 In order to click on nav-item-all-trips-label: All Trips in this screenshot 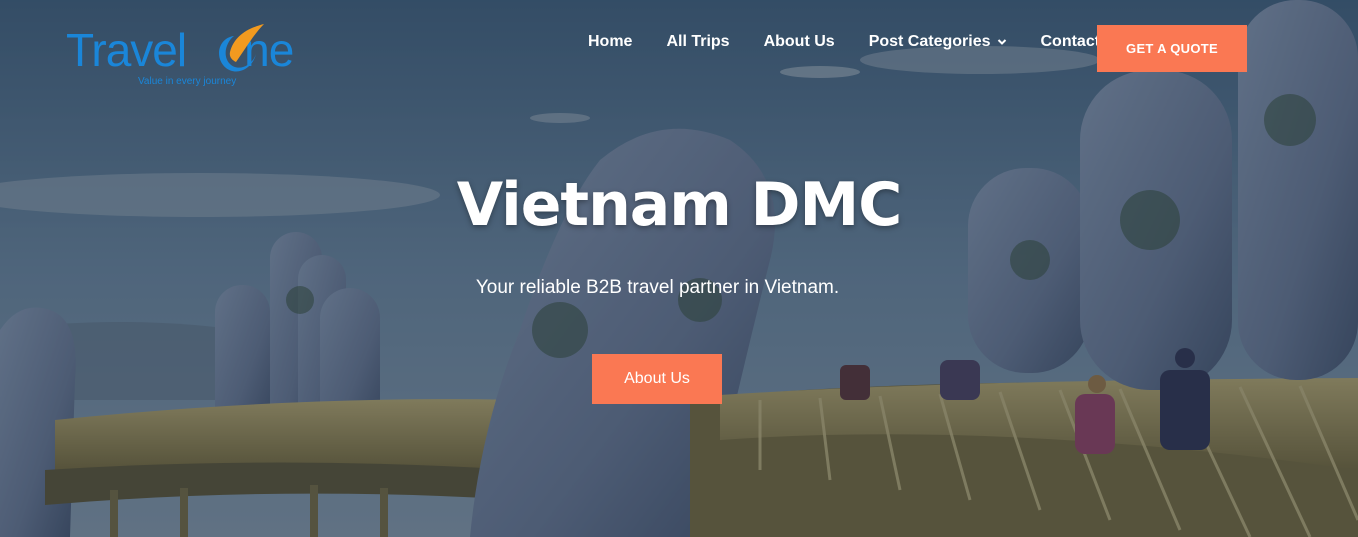, I will do `click(698, 41)`.